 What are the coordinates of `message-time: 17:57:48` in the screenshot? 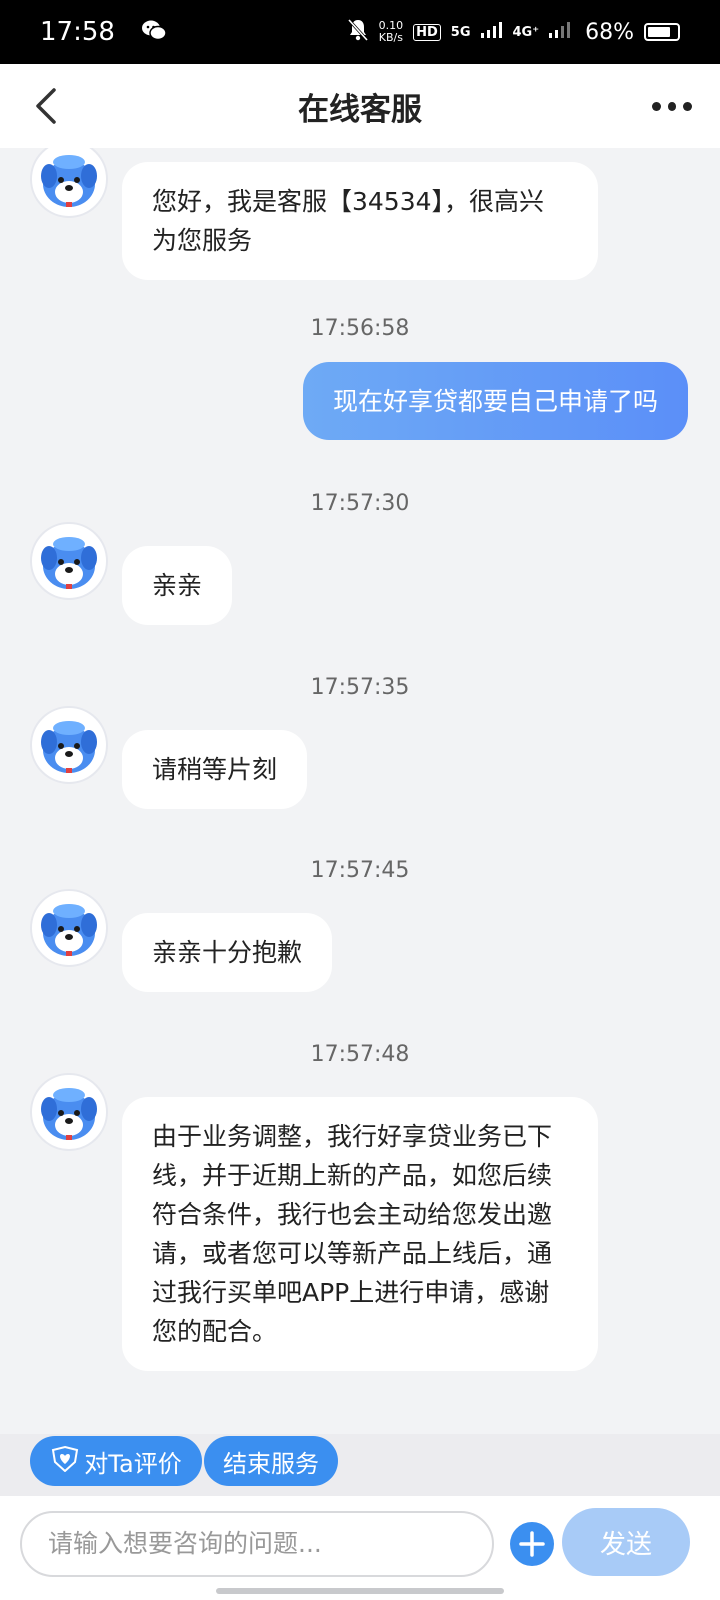 It's located at (360, 1054).